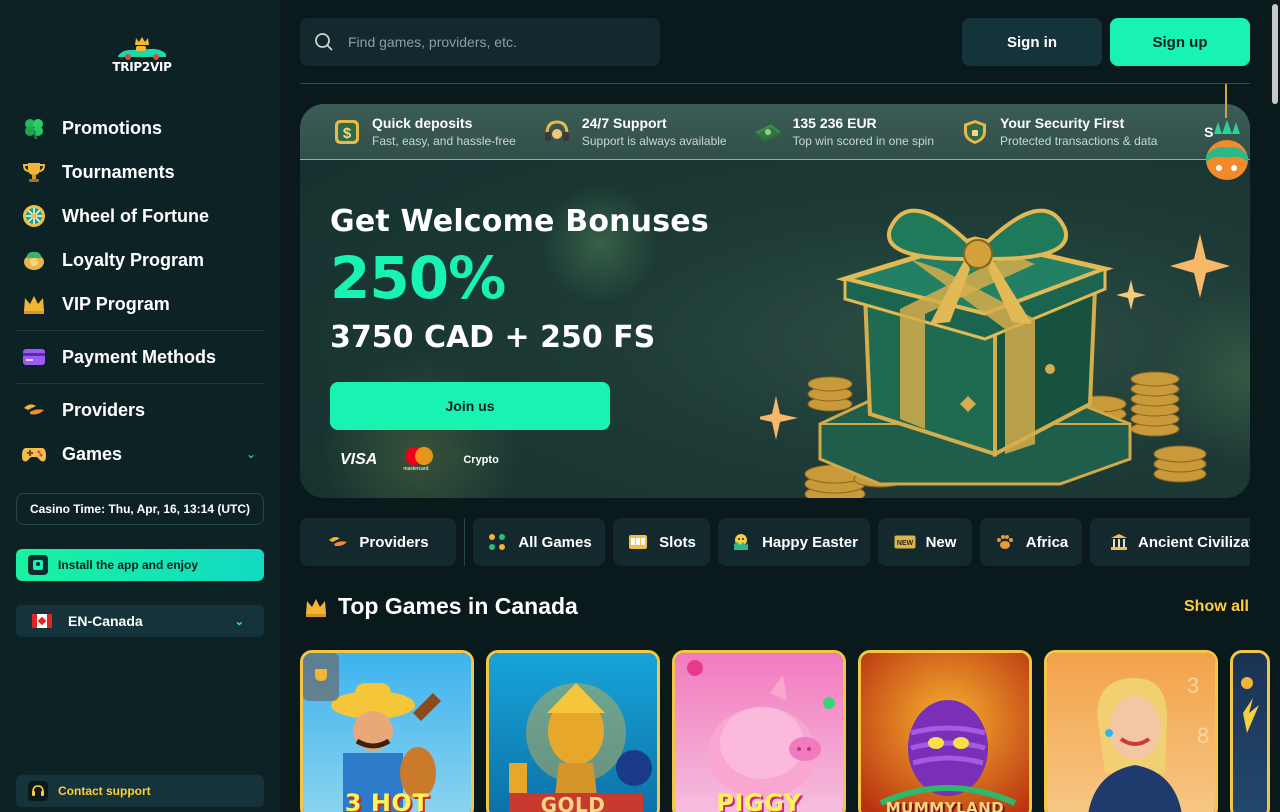  What do you see at coordinates (140, 357) in the screenshot?
I see `sidebar-item-payment-methods: Payment Methods` at bounding box center [140, 357].